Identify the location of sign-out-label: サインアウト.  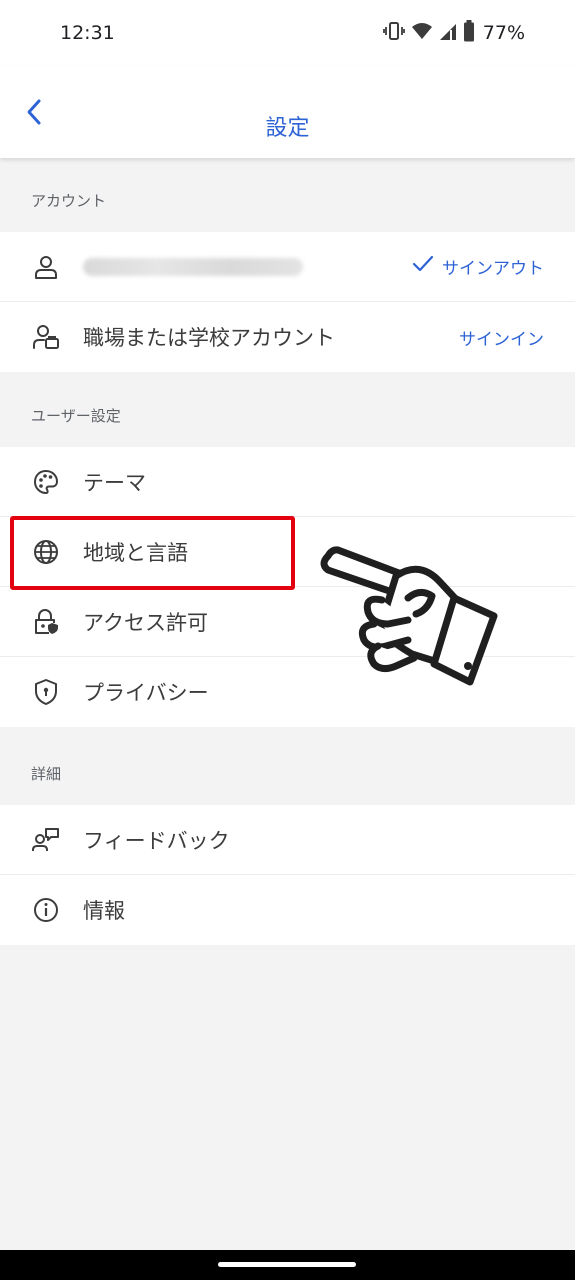
(493, 269).